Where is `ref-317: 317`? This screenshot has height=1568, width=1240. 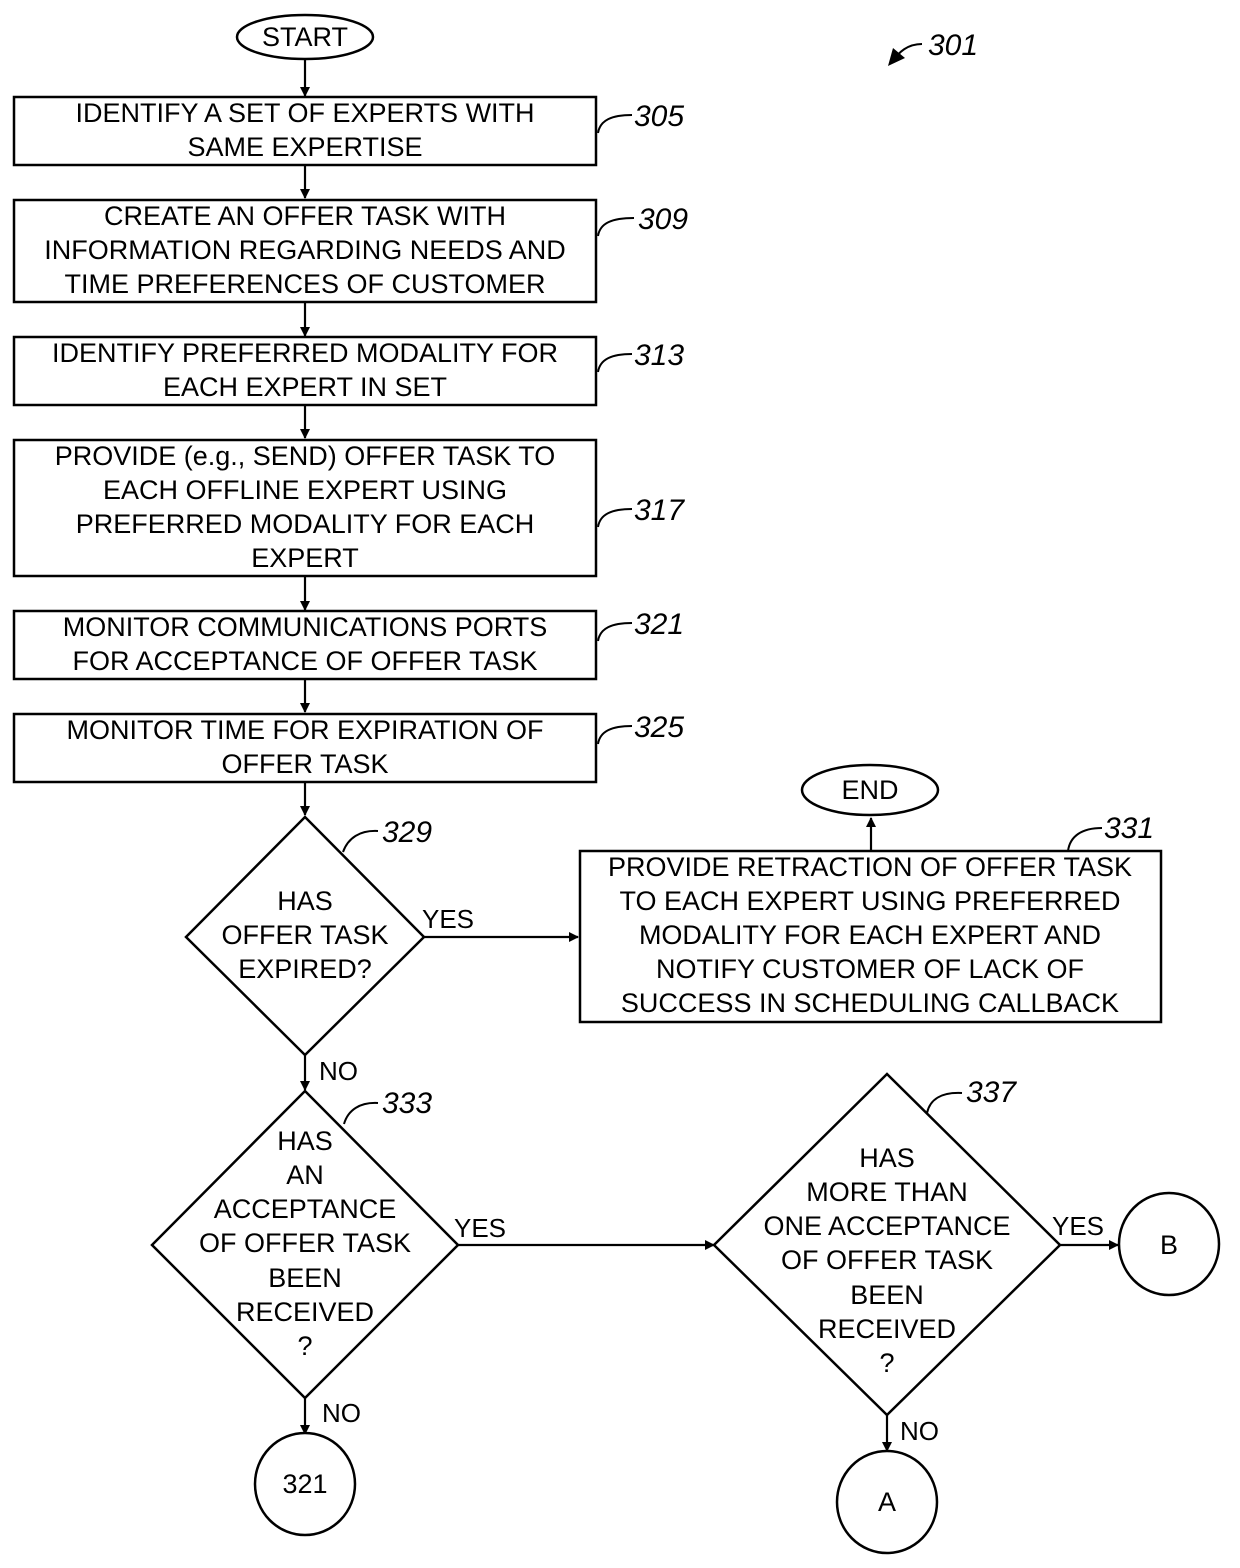 ref-317: 317 is located at coordinates (659, 510).